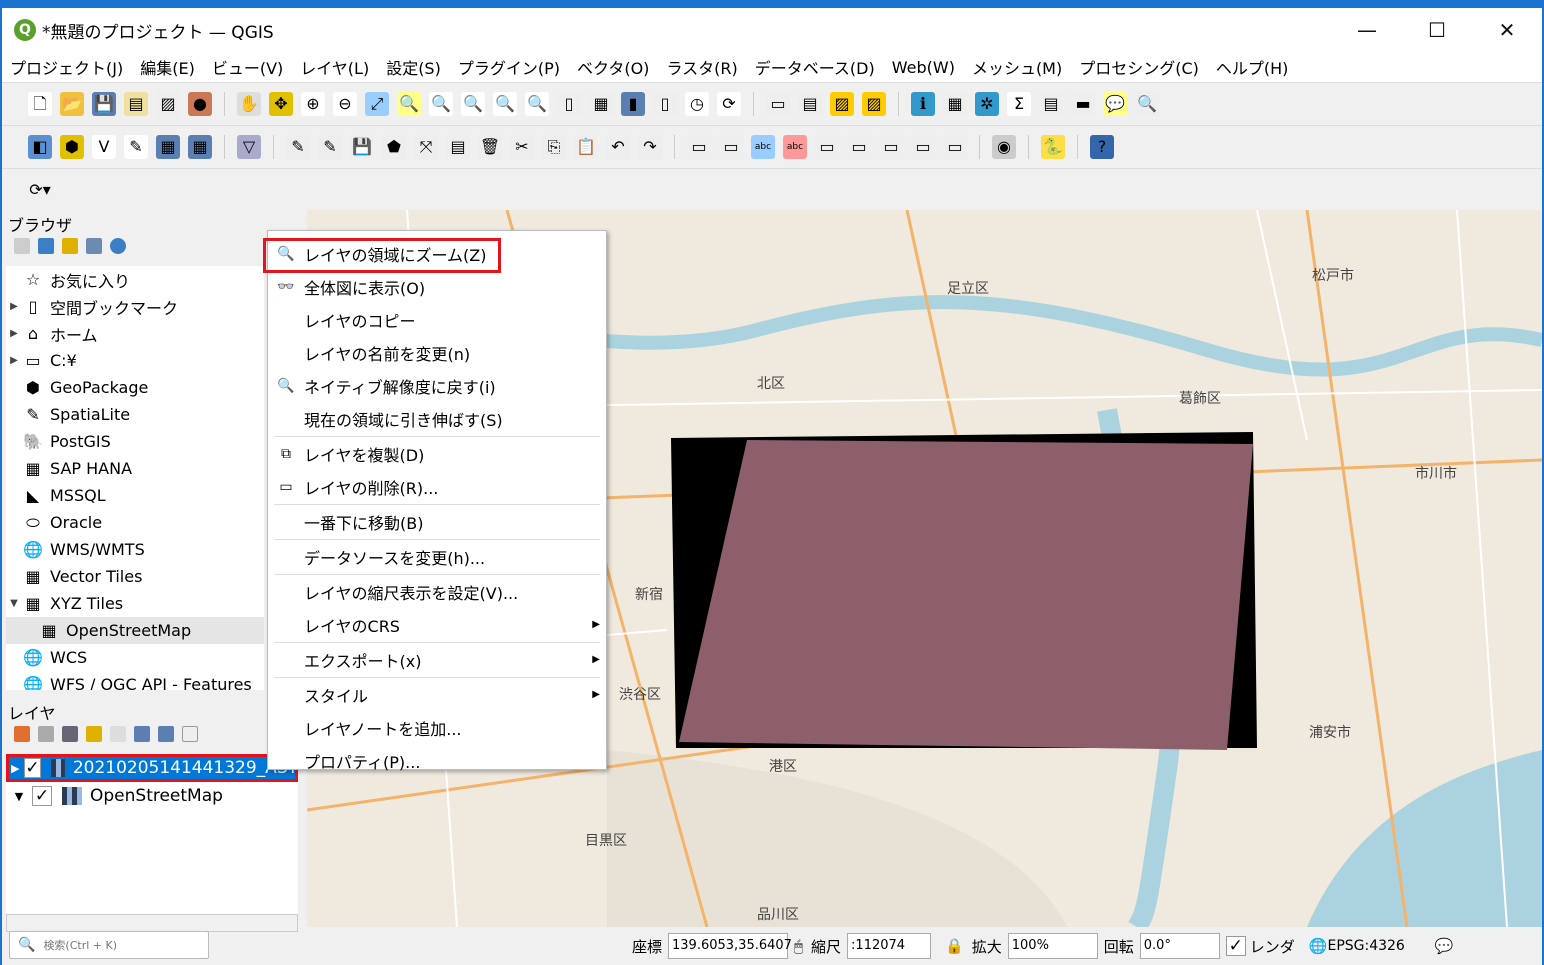 The image size is (1544, 965). What do you see at coordinates (135, 414) in the screenshot?
I see `browser-item: ✎ SpatiaLite` at bounding box center [135, 414].